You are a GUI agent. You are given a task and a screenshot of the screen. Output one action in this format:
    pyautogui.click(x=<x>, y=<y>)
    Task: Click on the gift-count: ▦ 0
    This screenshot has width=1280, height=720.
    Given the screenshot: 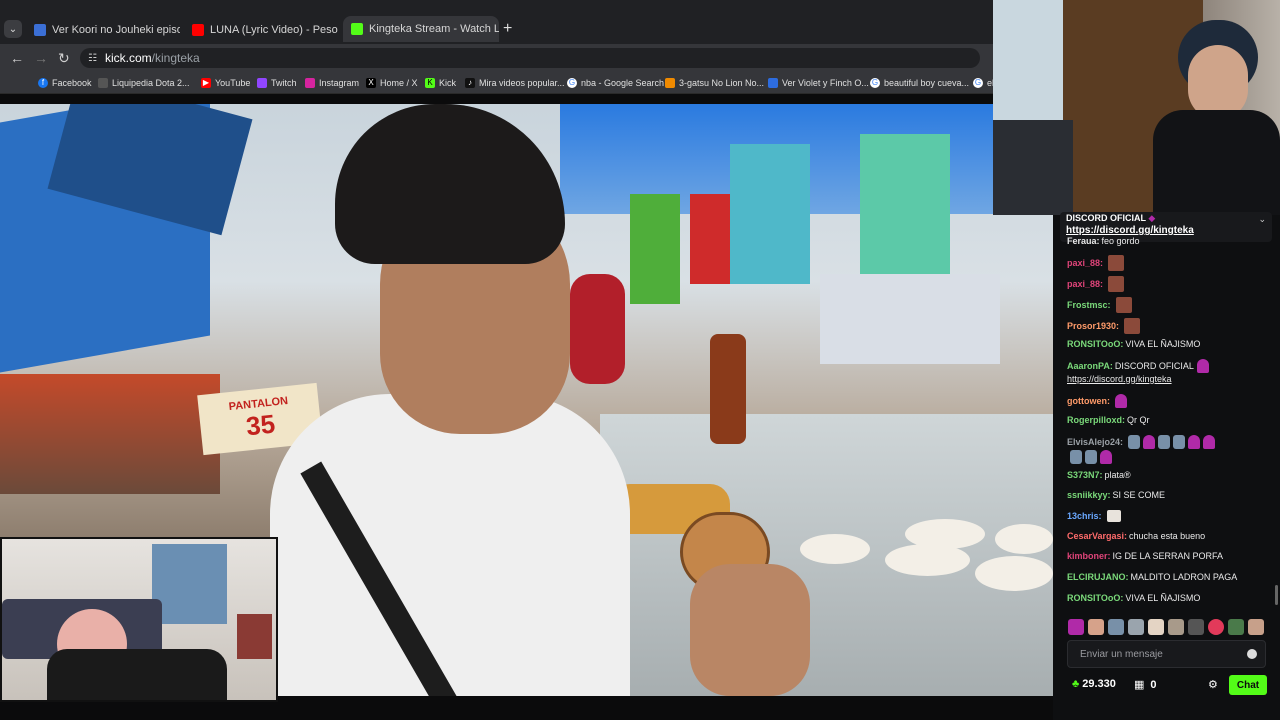 What is the action you would take?
    pyautogui.click(x=1145, y=685)
    